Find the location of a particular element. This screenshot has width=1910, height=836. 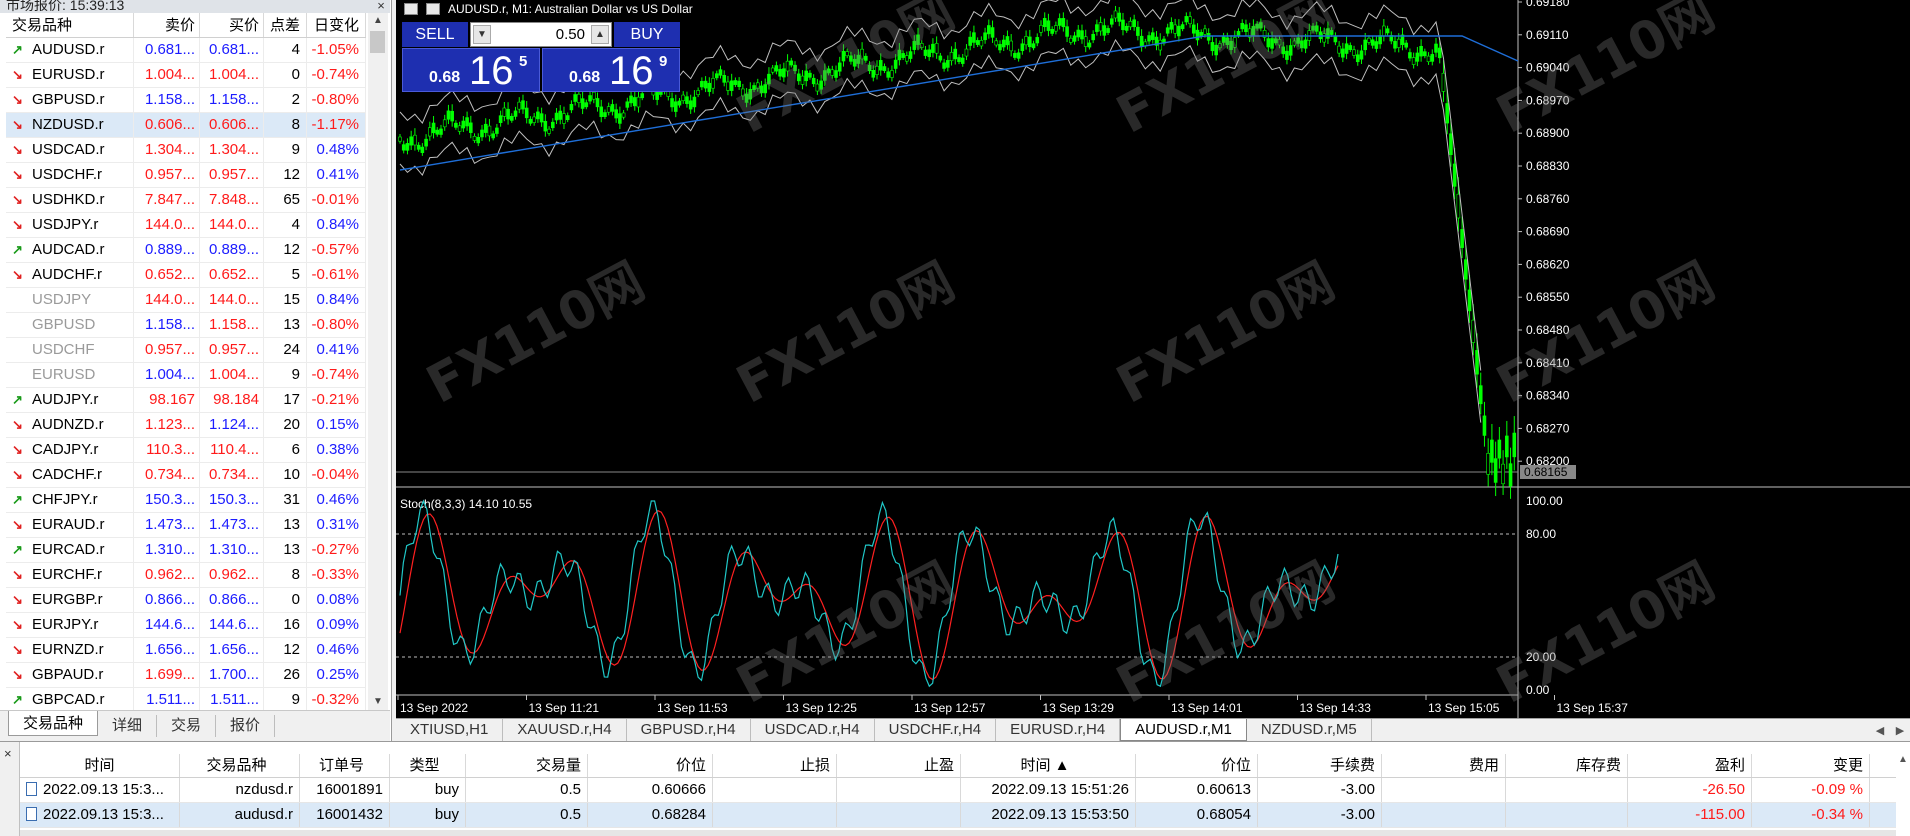

market-watch-row: ↘ USDHKD.r 7.847... 7.848... 65 -0.01% is located at coordinates (186, 200).